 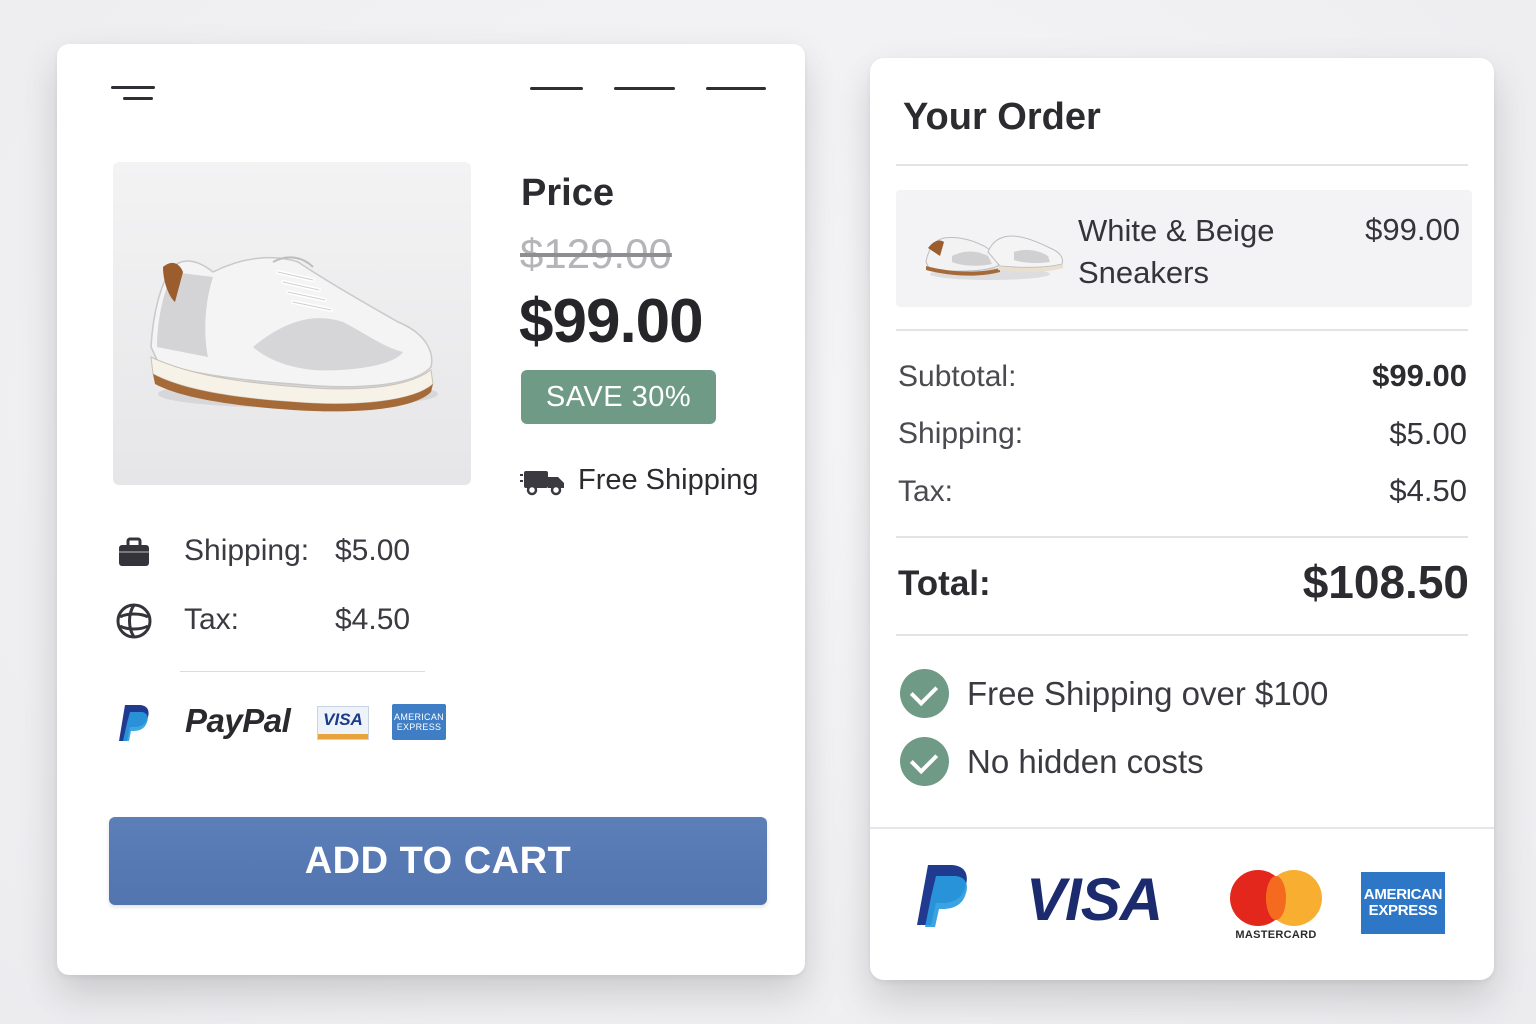 I want to click on price-heading: Price, so click(x=567, y=193).